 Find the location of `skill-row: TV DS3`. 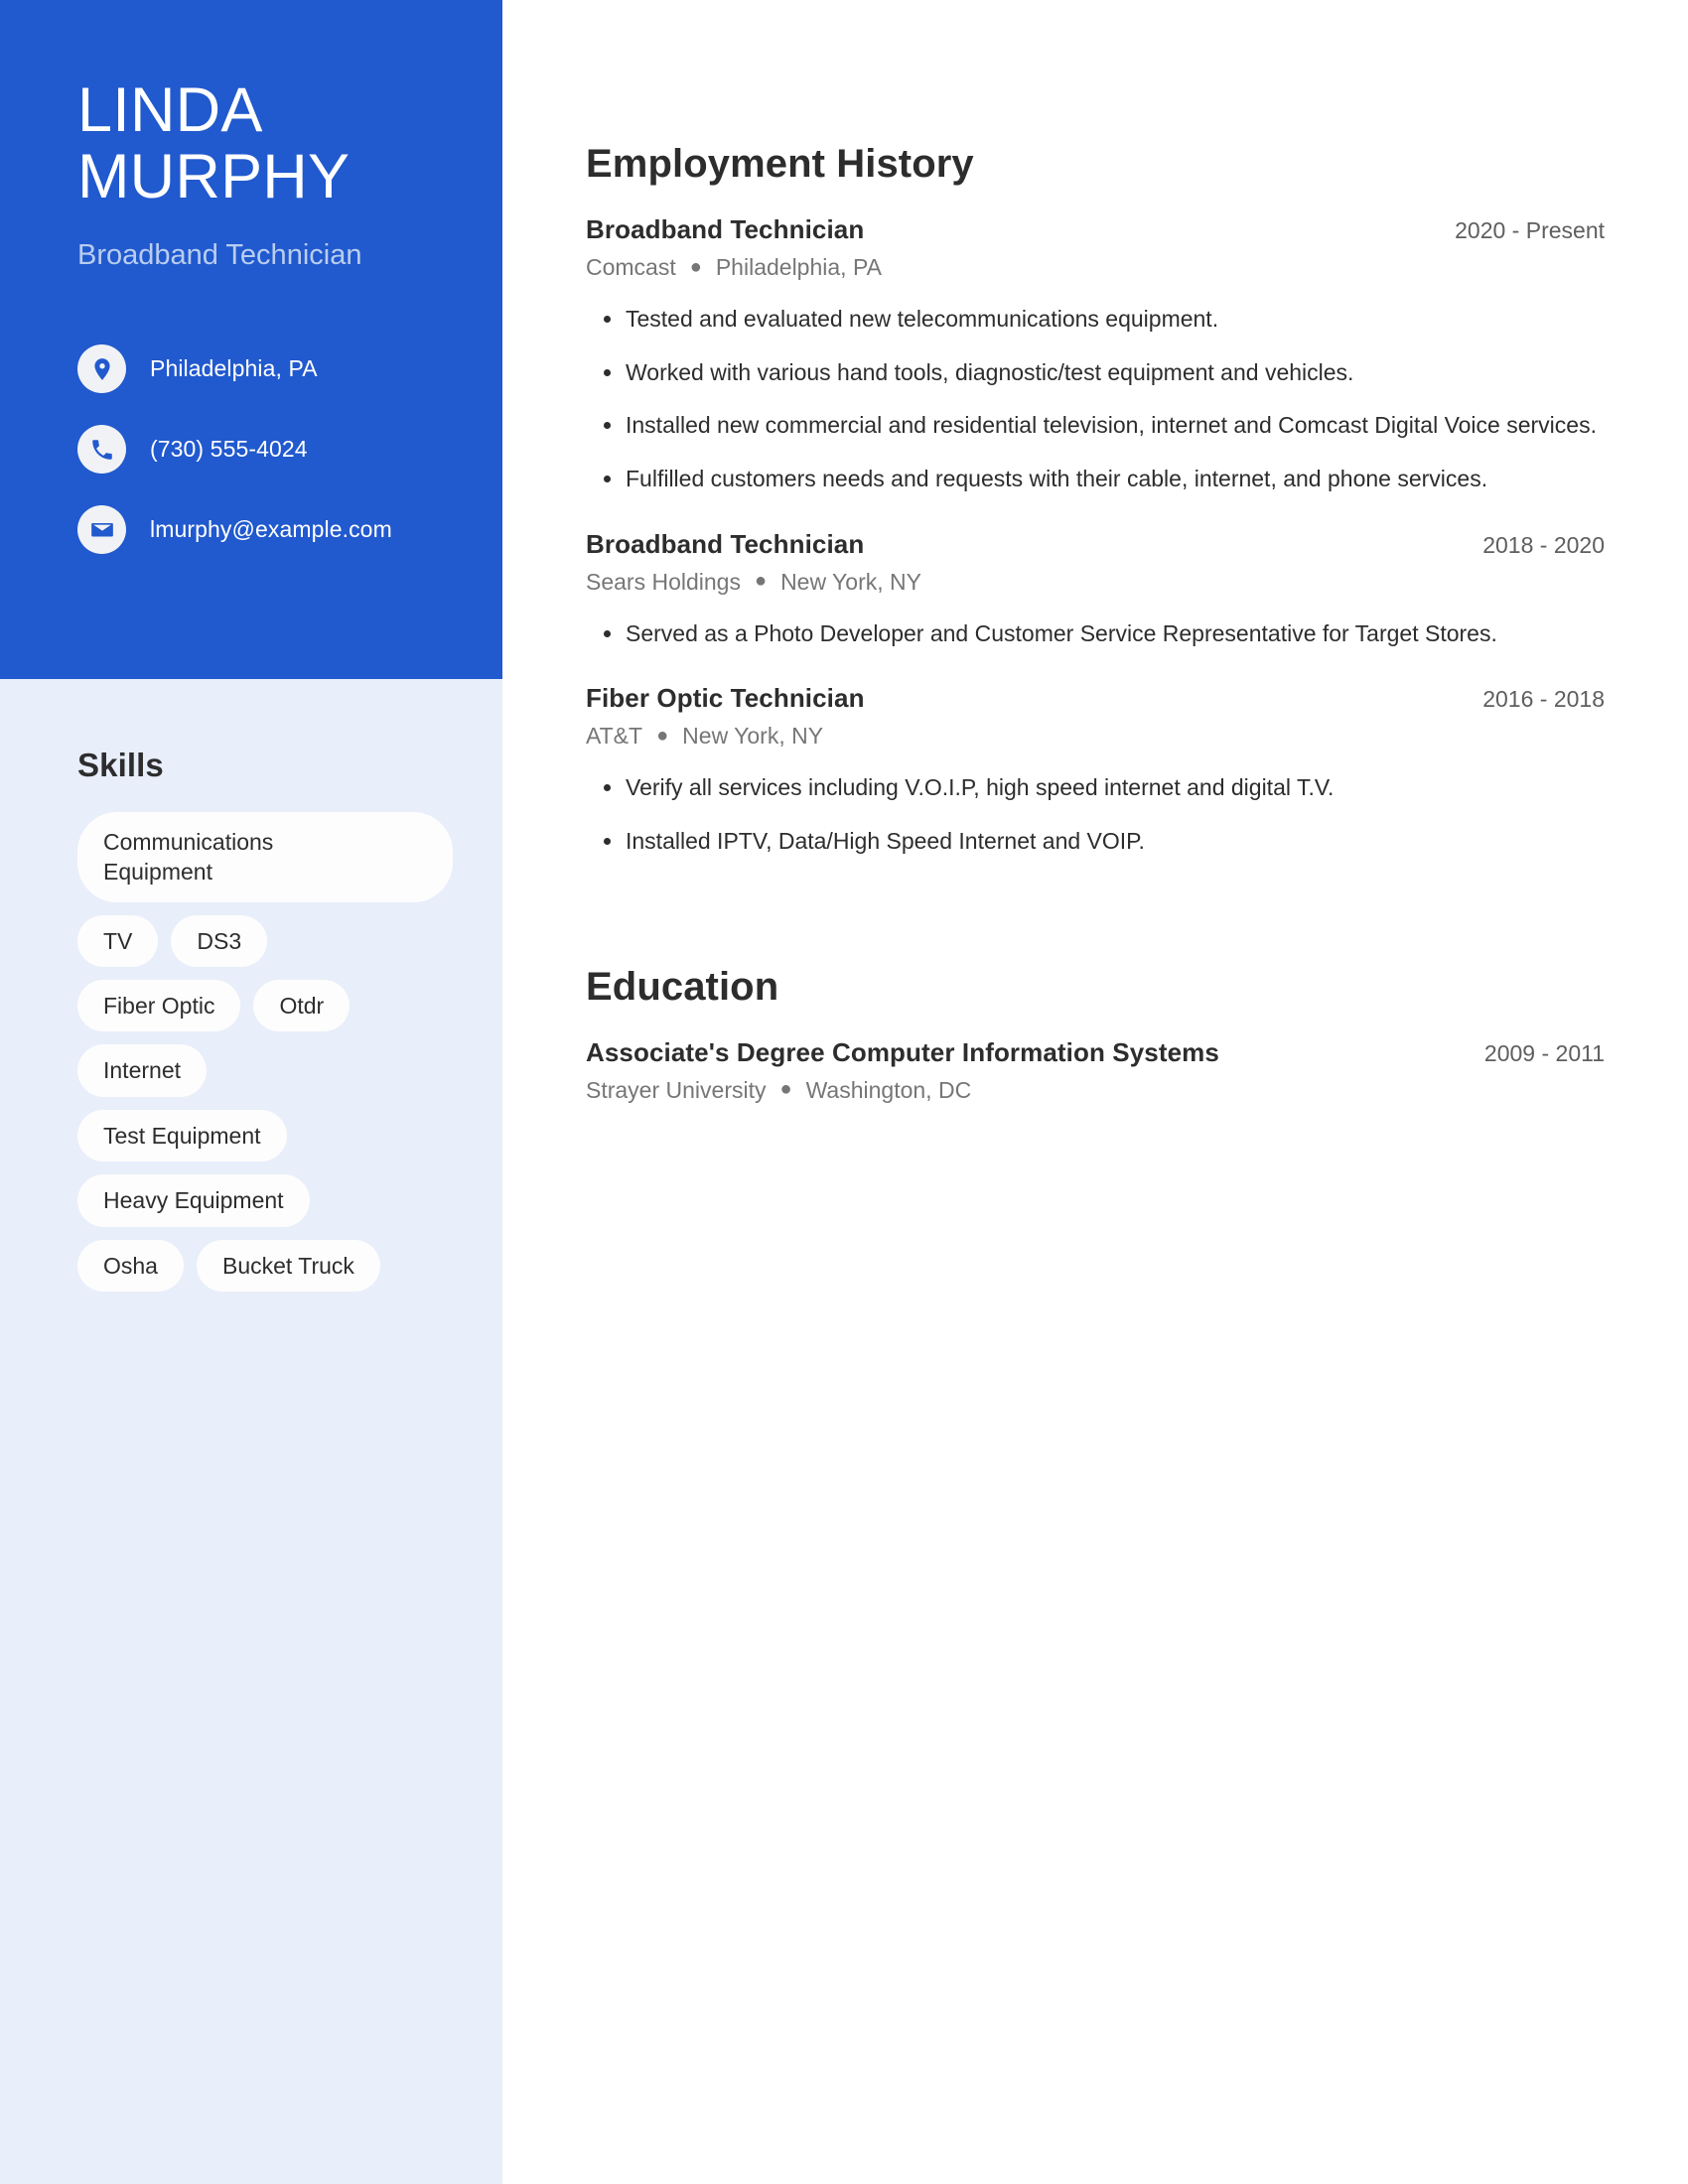

skill-row: TV DS3 is located at coordinates (265, 941).